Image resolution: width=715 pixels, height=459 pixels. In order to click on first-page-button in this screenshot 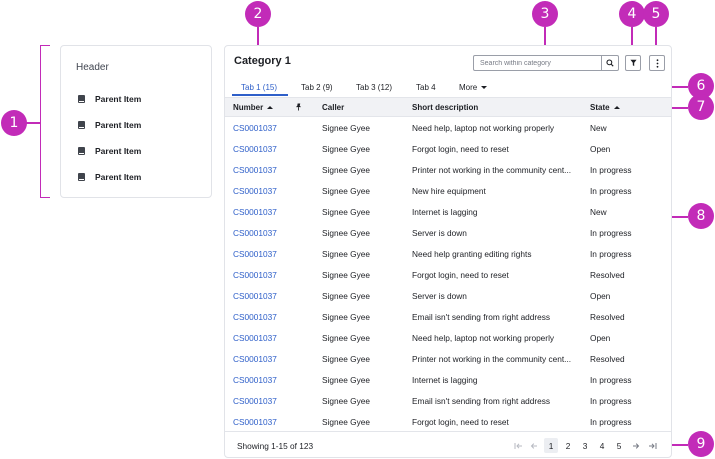, I will do `click(518, 445)`.